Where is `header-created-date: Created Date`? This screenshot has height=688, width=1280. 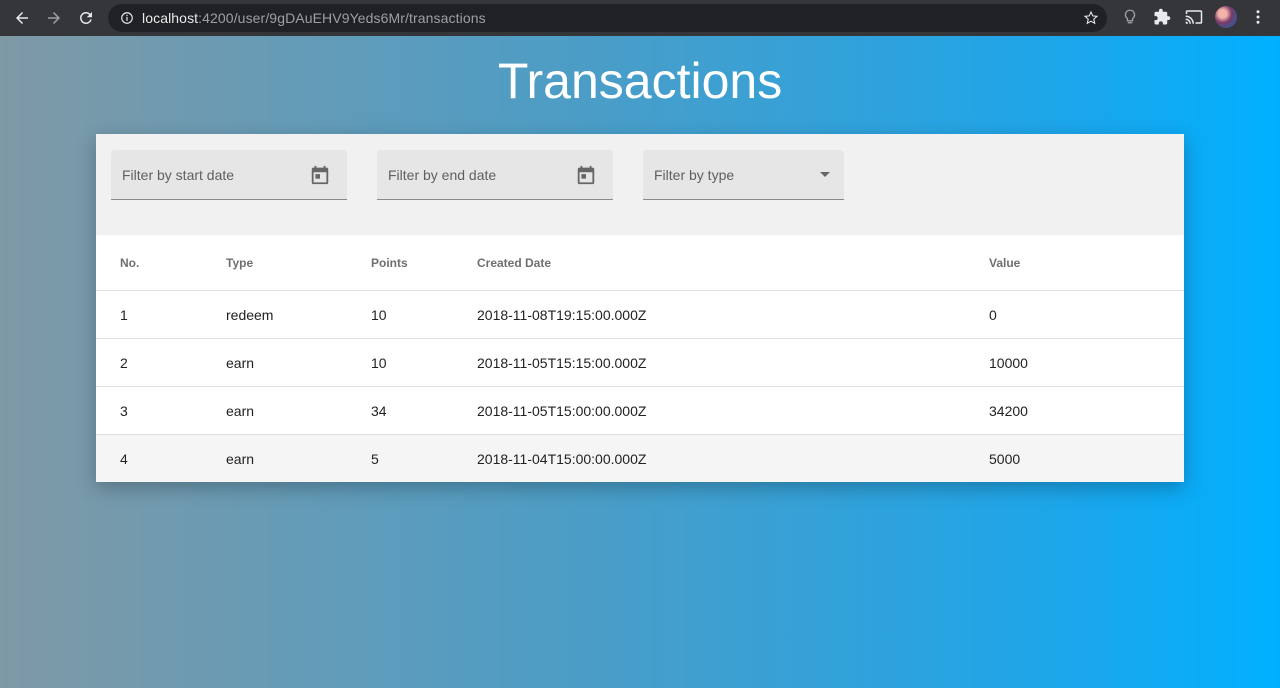
header-created-date: Created Date is located at coordinates (733, 263).